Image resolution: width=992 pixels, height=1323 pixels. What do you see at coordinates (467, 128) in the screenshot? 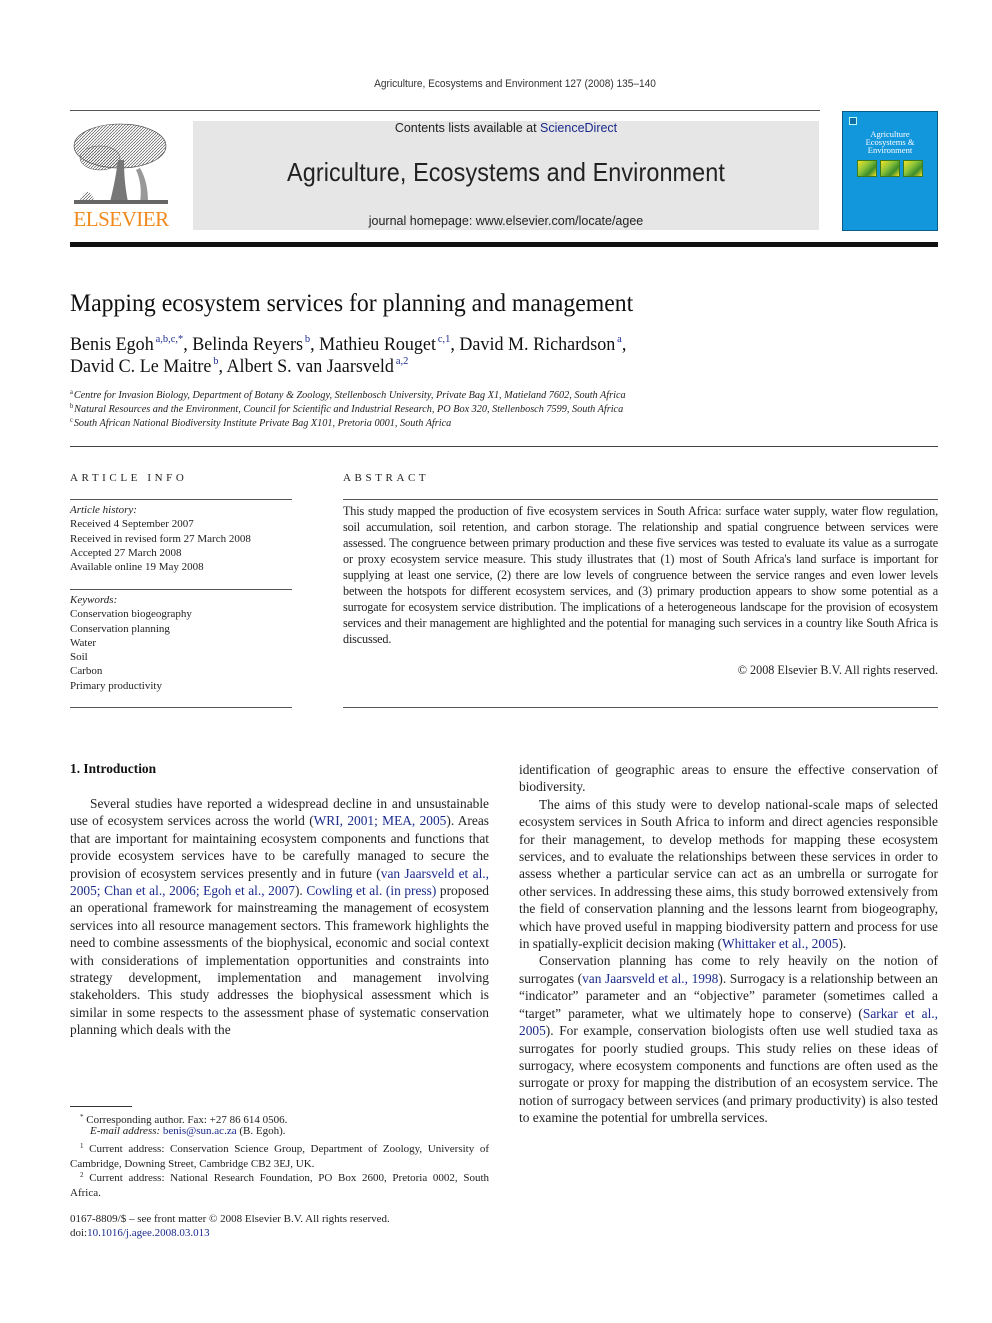
I see `contents-prefix: Contents lists available at` at bounding box center [467, 128].